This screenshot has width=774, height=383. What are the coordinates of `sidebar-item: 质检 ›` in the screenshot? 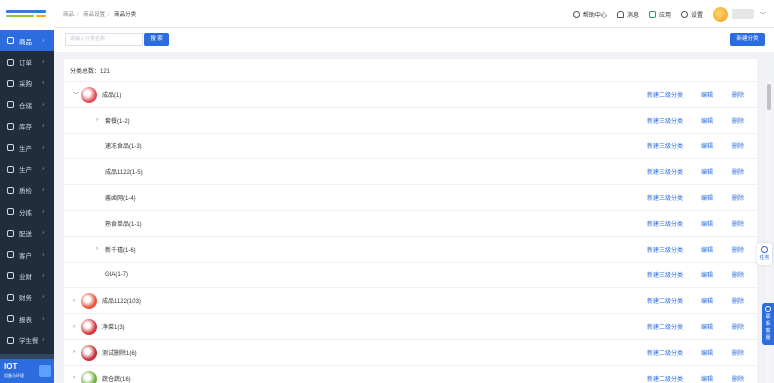 It's located at (27, 190).